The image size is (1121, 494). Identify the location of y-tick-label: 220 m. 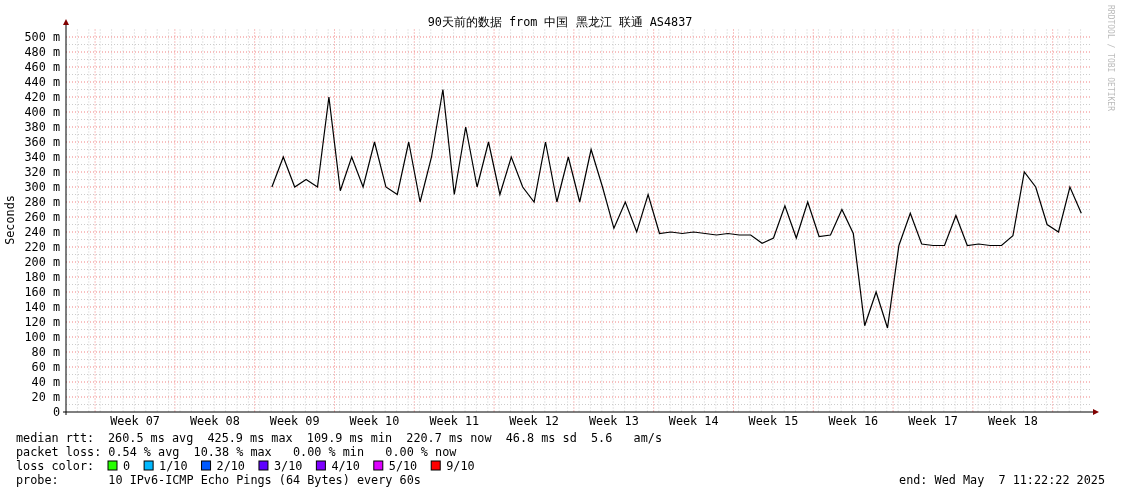
(42, 247).